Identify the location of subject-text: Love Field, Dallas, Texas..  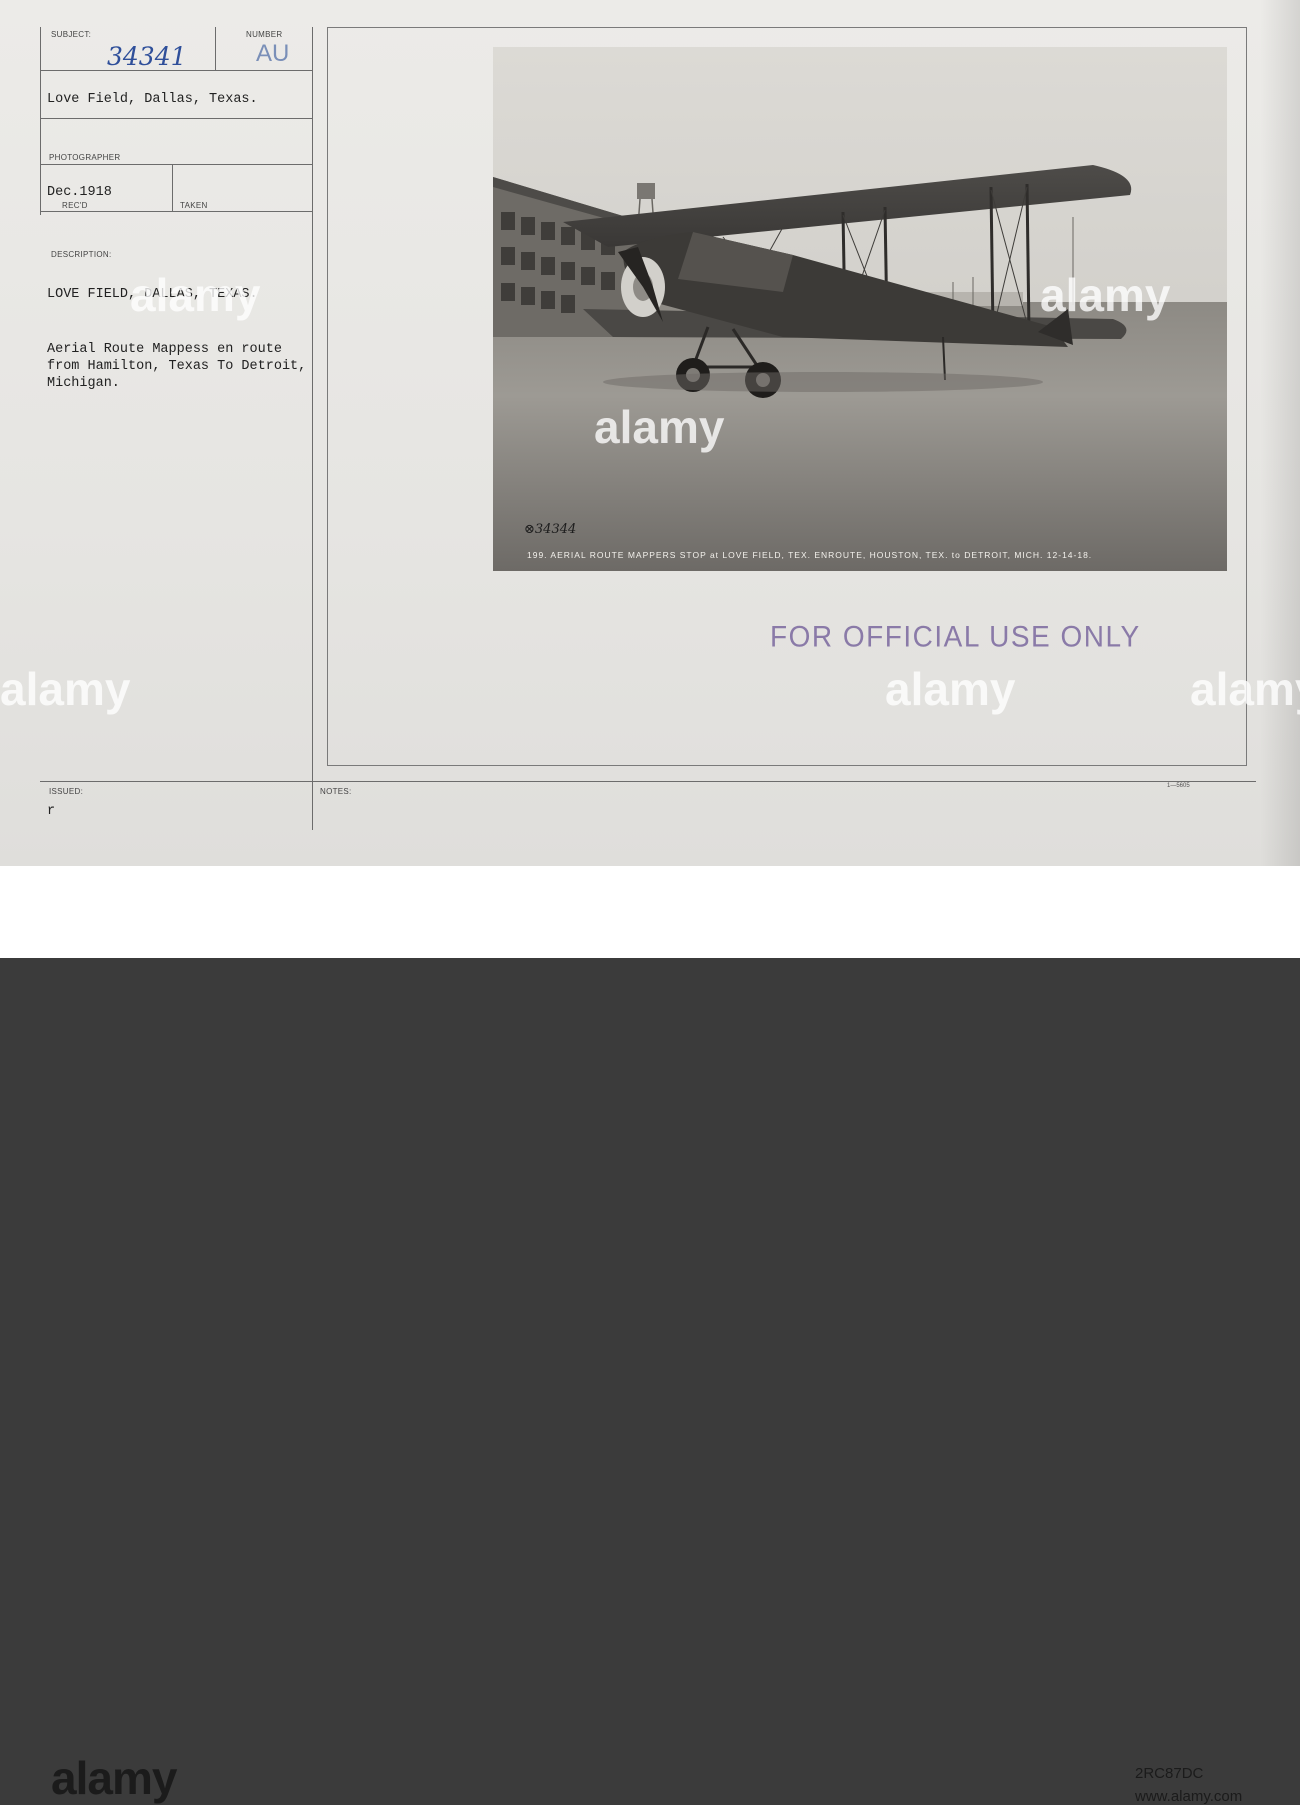
(152, 99).